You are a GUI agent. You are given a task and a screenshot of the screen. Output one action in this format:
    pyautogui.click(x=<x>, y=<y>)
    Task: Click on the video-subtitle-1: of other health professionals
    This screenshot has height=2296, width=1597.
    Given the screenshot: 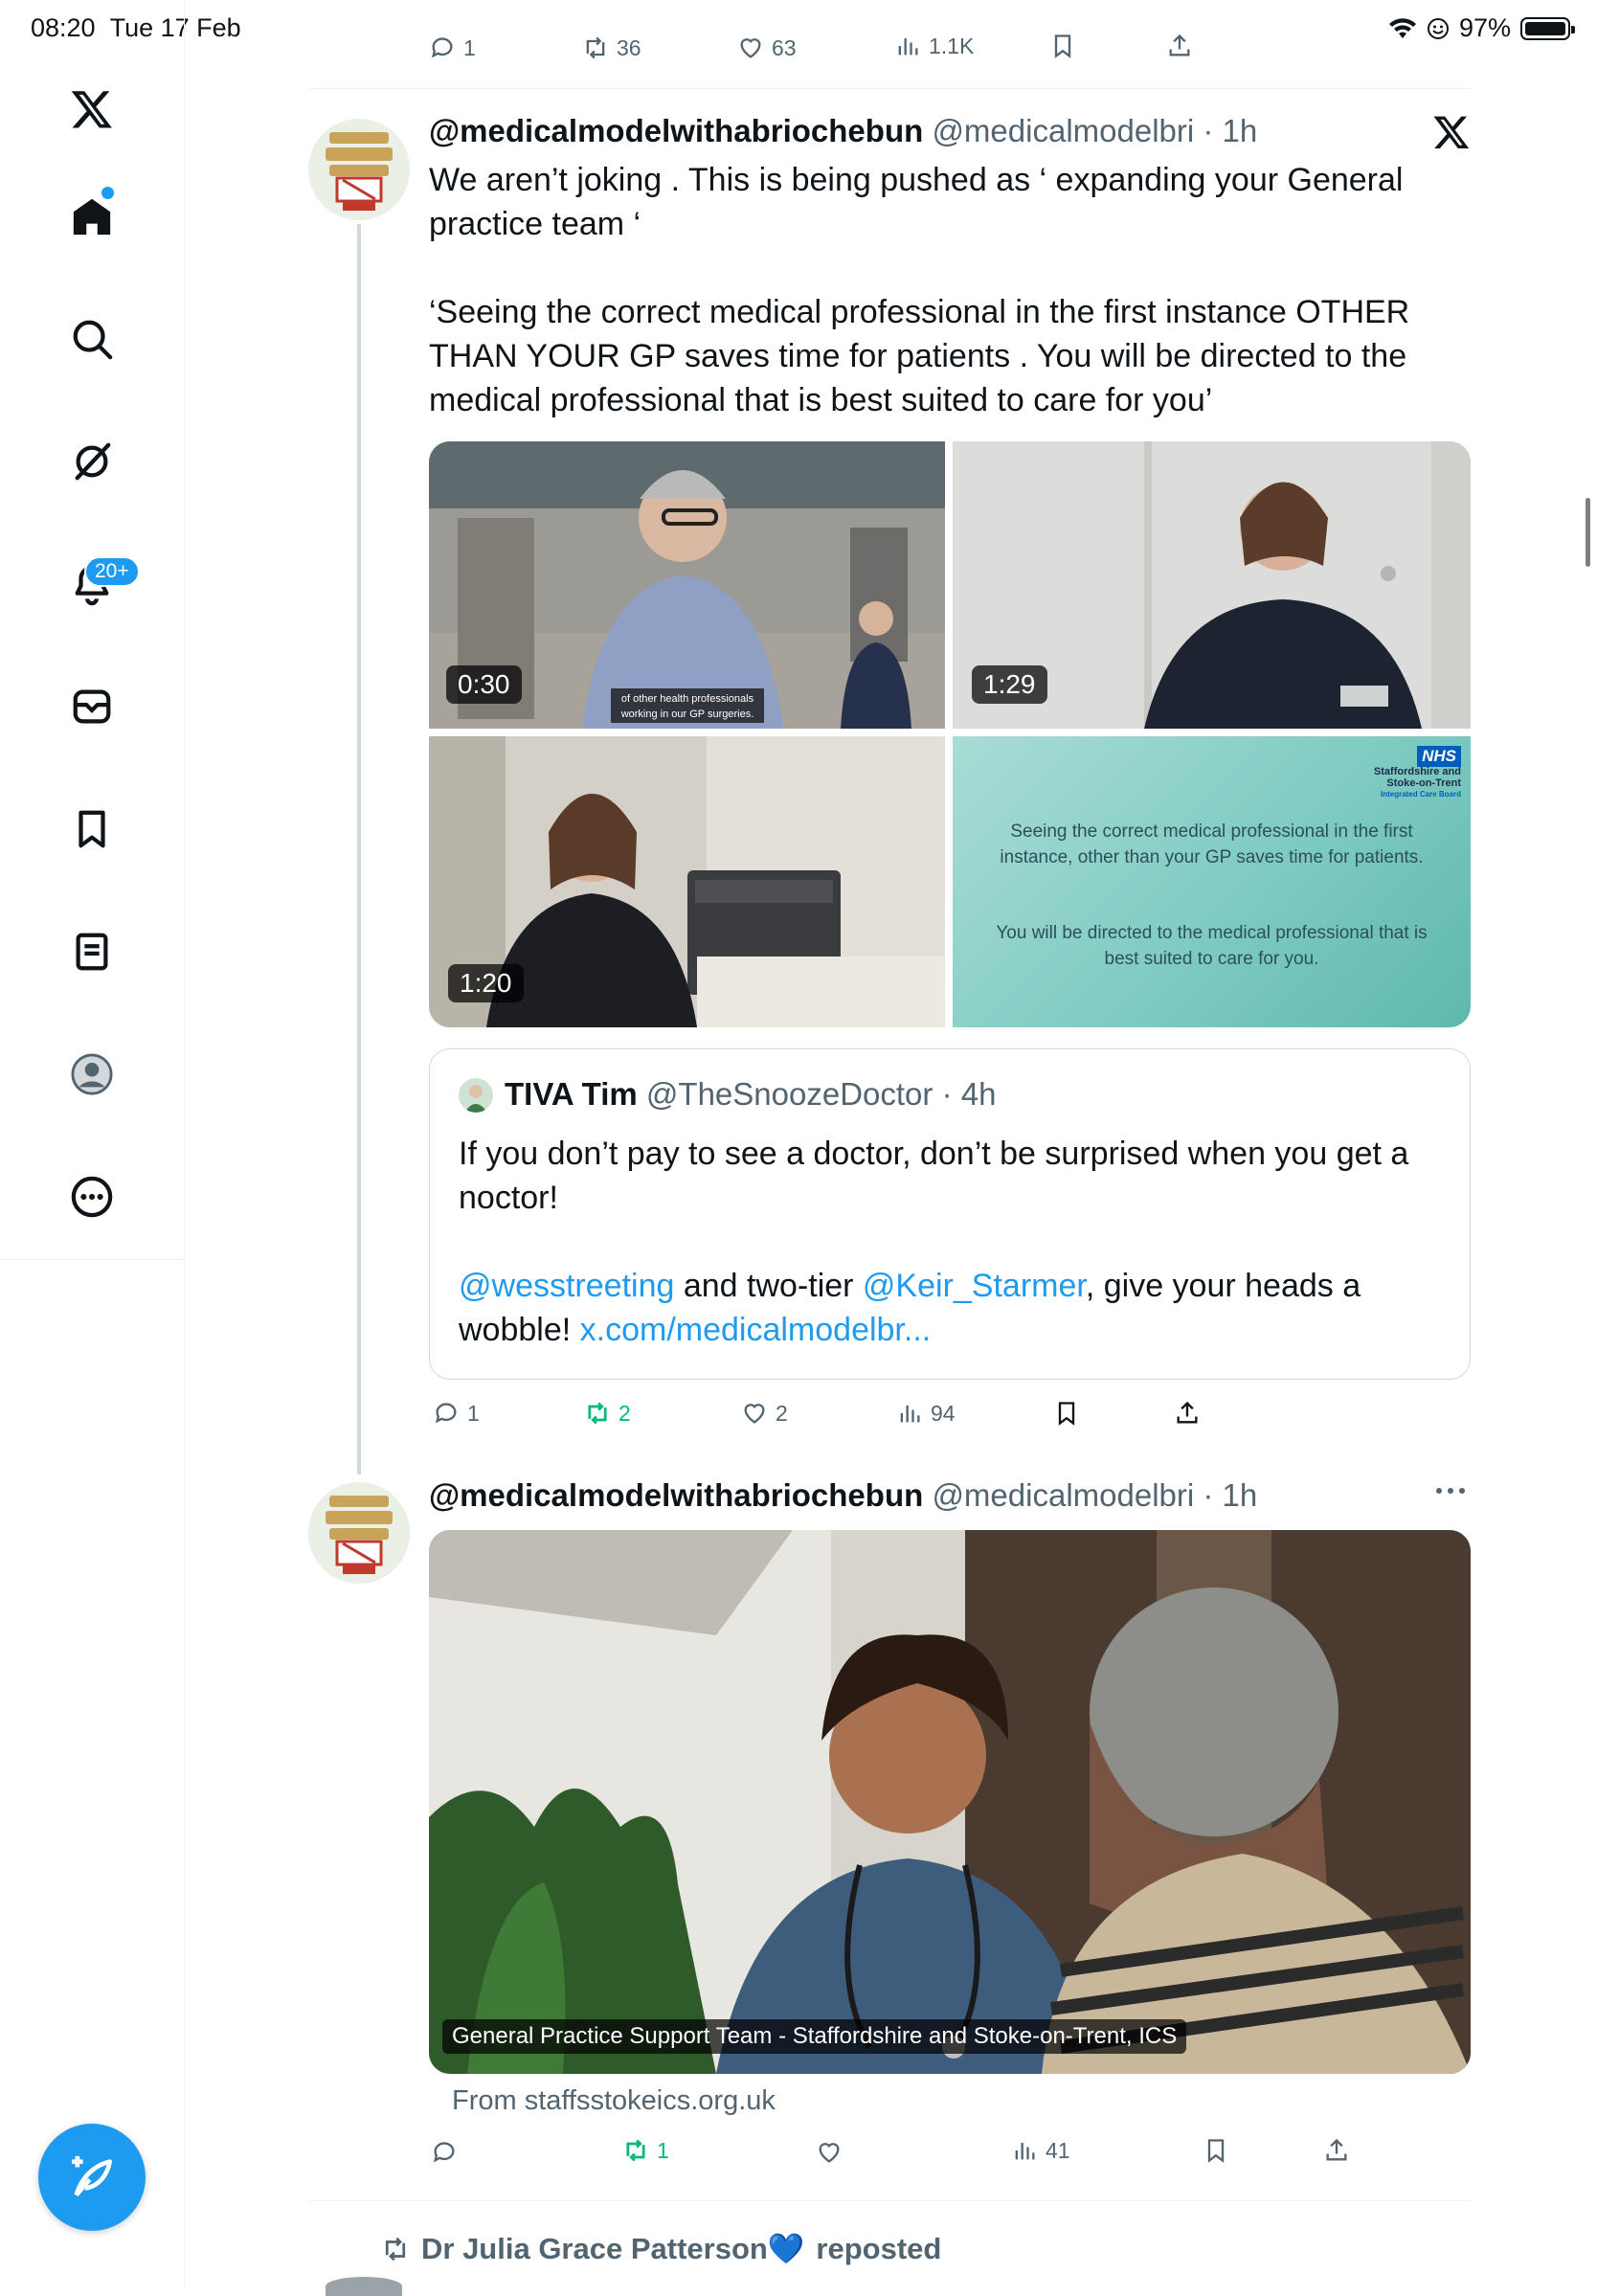 What is the action you would take?
    pyautogui.click(x=687, y=699)
    